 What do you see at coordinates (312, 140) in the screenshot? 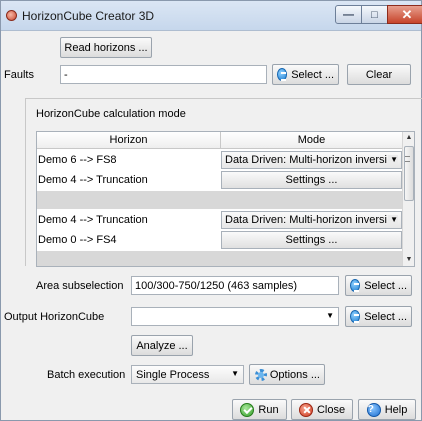
I see `mode-column-header: Mode` at bounding box center [312, 140].